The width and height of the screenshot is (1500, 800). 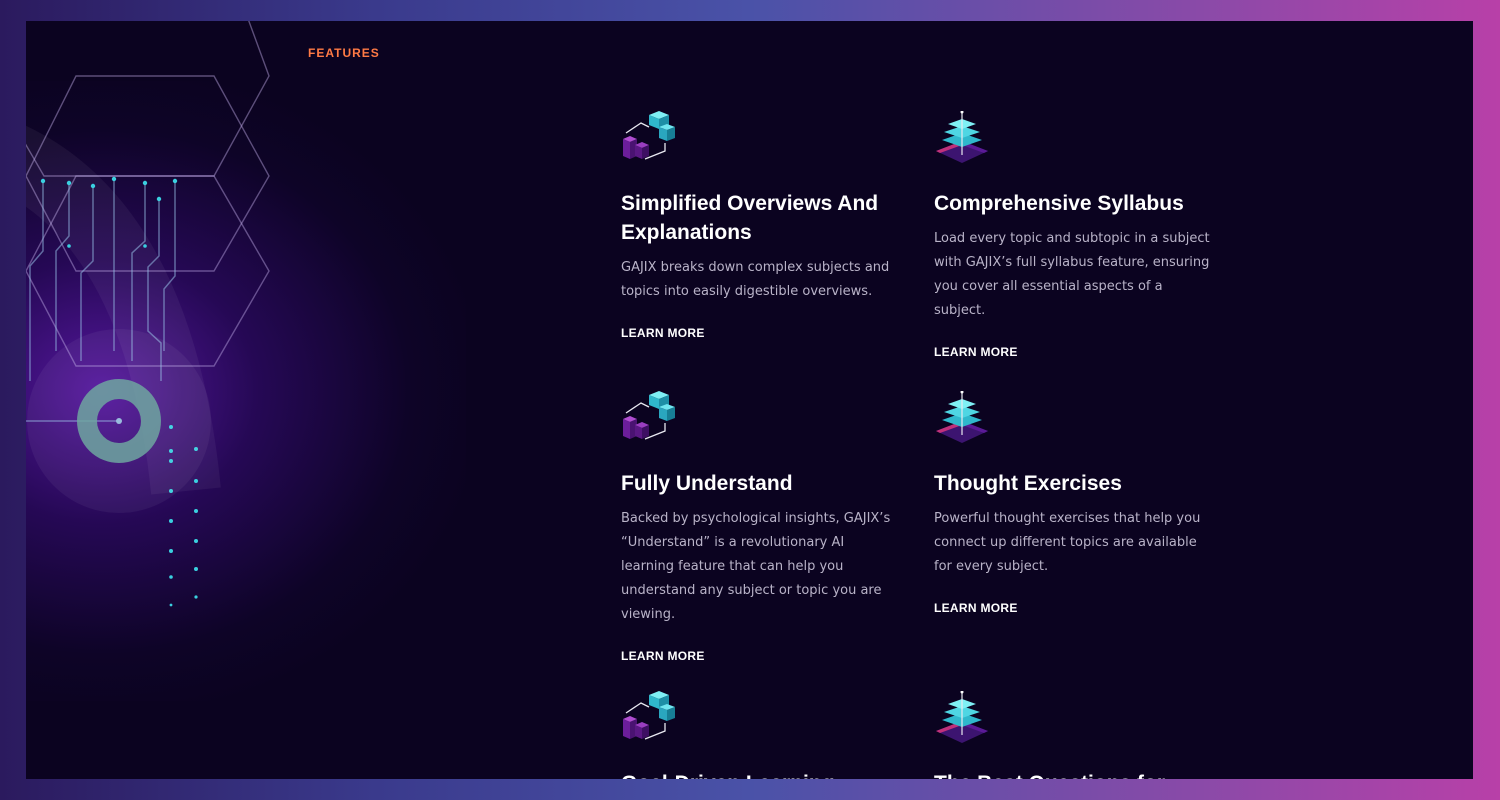 I want to click on feature-title: Comprehensive Syllabus, so click(x=1059, y=203).